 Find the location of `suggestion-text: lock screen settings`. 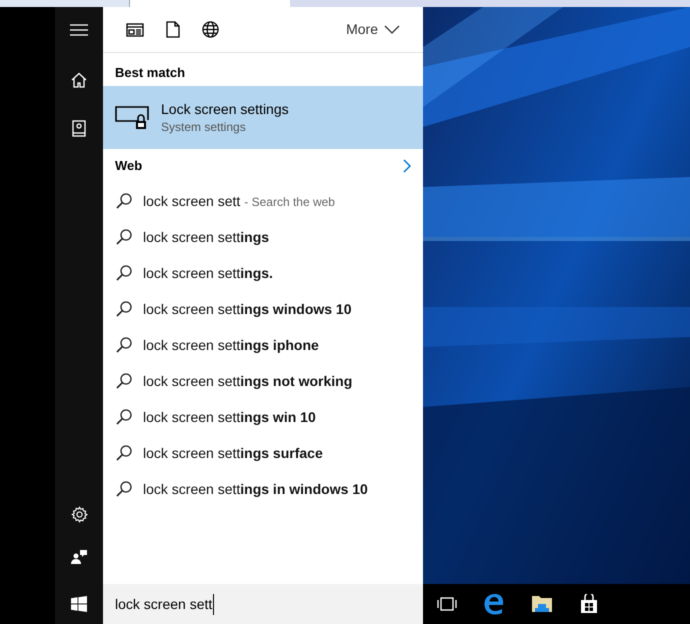

suggestion-text: lock screen settings is located at coordinates (206, 236).